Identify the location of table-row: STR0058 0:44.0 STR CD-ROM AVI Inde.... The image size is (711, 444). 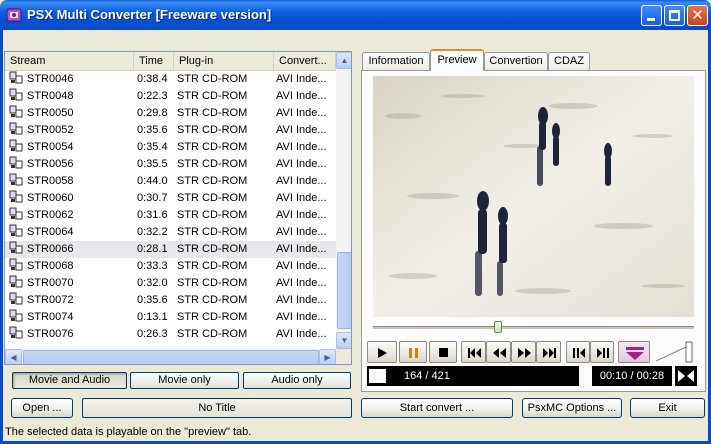
(170, 181).